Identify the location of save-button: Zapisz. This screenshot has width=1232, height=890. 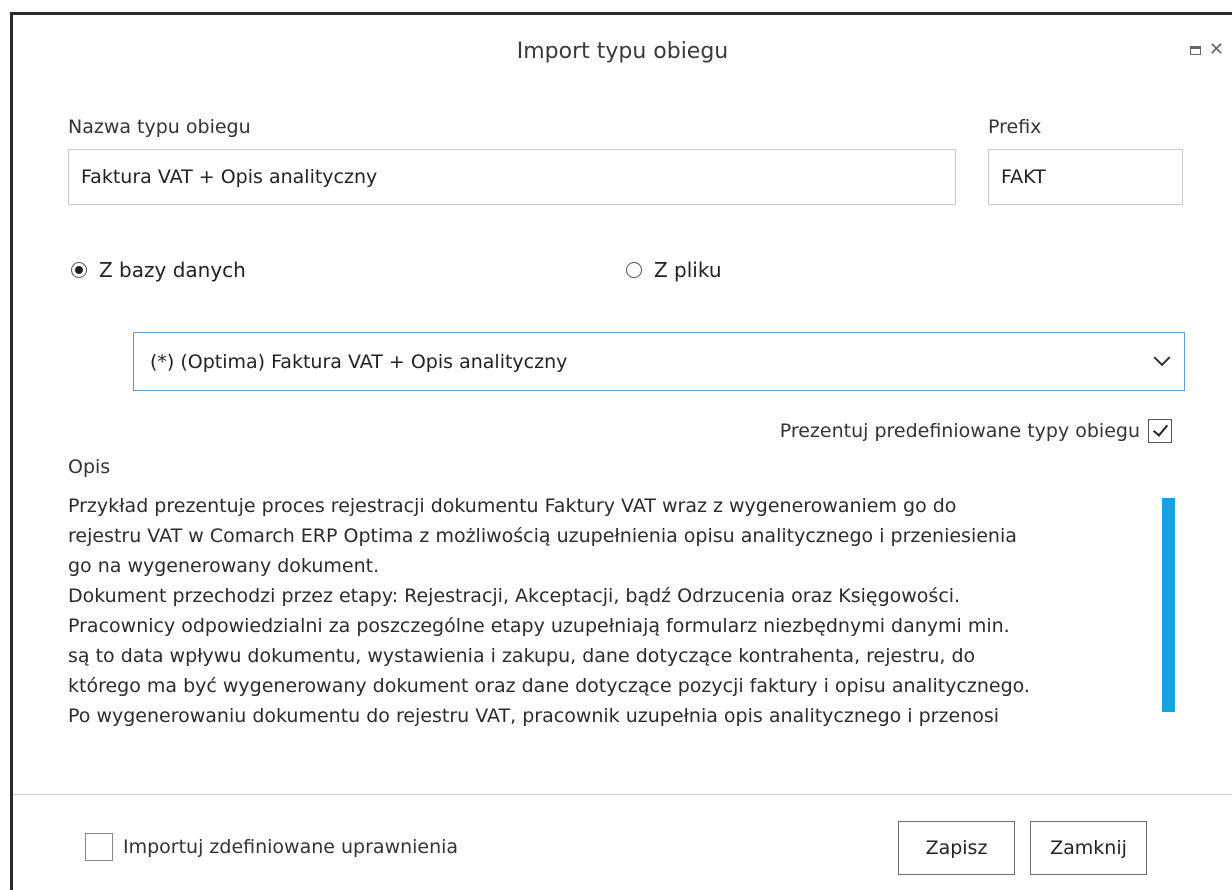
(956, 848).